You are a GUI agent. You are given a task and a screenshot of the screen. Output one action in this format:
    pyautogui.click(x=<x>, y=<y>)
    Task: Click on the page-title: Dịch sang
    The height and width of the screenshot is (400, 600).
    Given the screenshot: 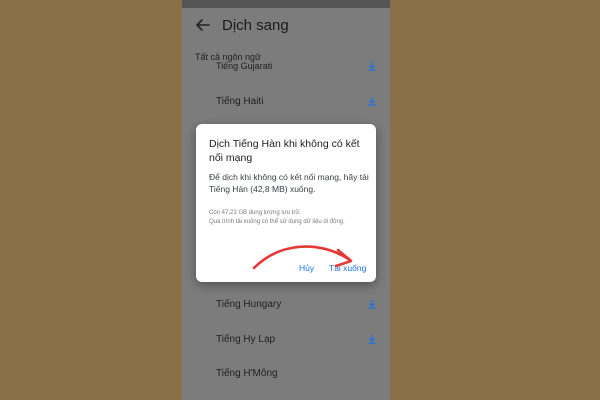 What is the action you would take?
    pyautogui.click(x=255, y=25)
    